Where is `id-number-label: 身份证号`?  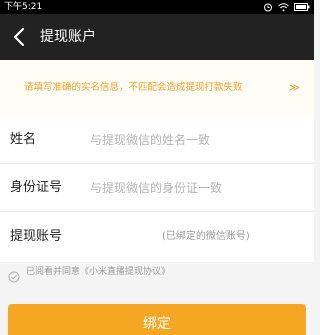
id-number-label: 身份证号 is located at coordinates (36, 187).